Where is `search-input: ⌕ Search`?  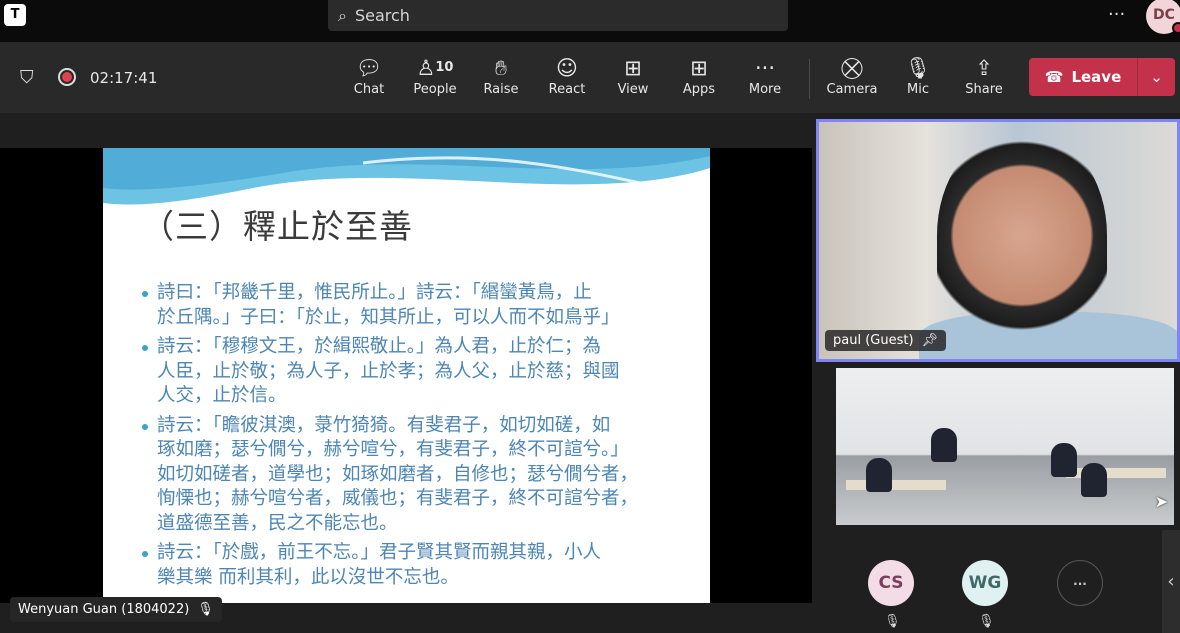
search-input: ⌕ Search is located at coordinates (558, 15).